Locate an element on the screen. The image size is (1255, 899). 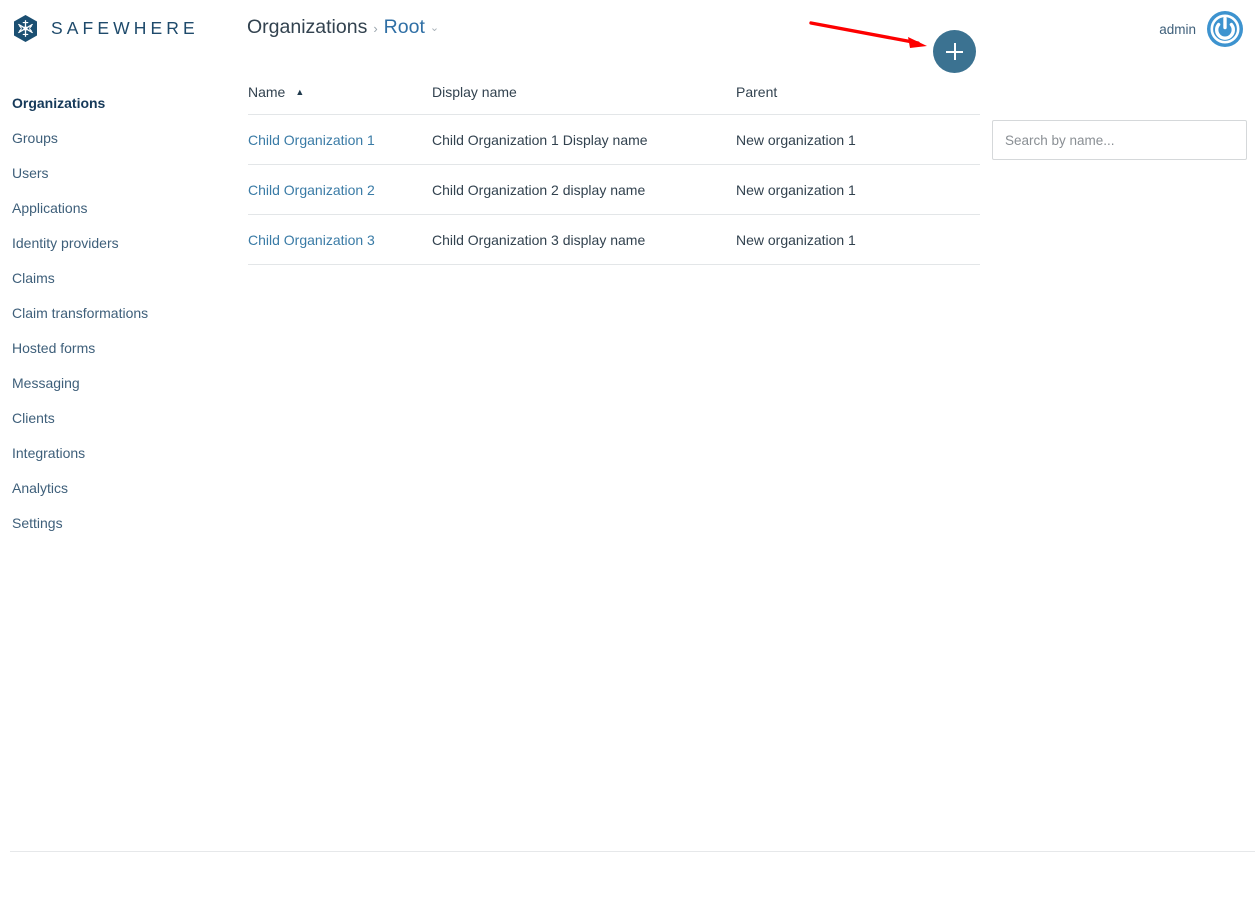
cell-name: Child Organization 3 is located at coordinates (340, 239).